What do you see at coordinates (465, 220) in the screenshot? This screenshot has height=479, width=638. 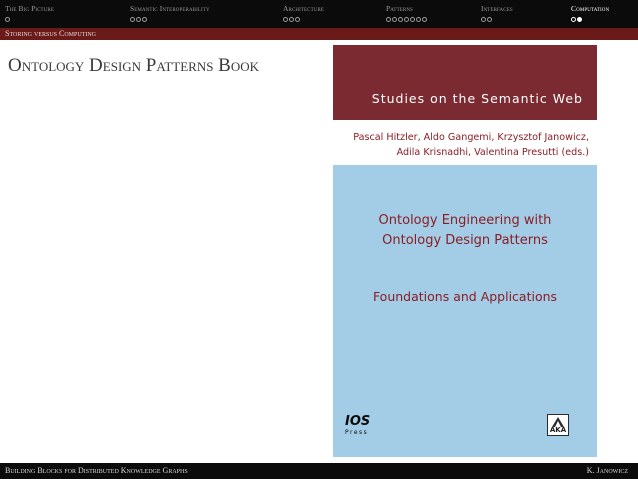 I see `cover-title-line: Ontology Engineering with` at bounding box center [465, 220].